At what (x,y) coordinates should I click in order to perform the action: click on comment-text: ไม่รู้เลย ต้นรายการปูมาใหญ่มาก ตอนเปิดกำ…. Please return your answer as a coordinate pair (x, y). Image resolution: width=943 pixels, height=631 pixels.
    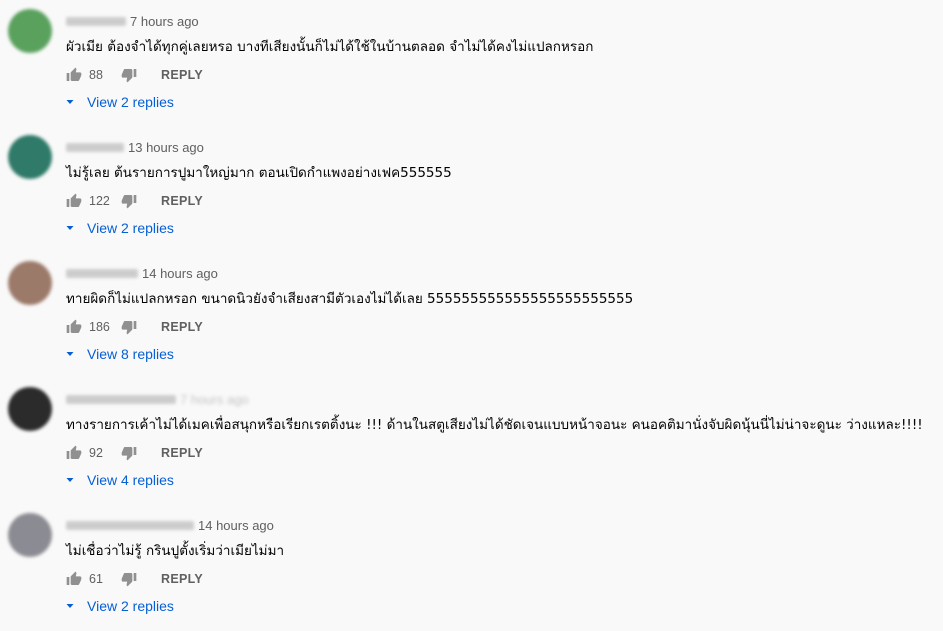
    Looking at the image, I should click on (259, 173).